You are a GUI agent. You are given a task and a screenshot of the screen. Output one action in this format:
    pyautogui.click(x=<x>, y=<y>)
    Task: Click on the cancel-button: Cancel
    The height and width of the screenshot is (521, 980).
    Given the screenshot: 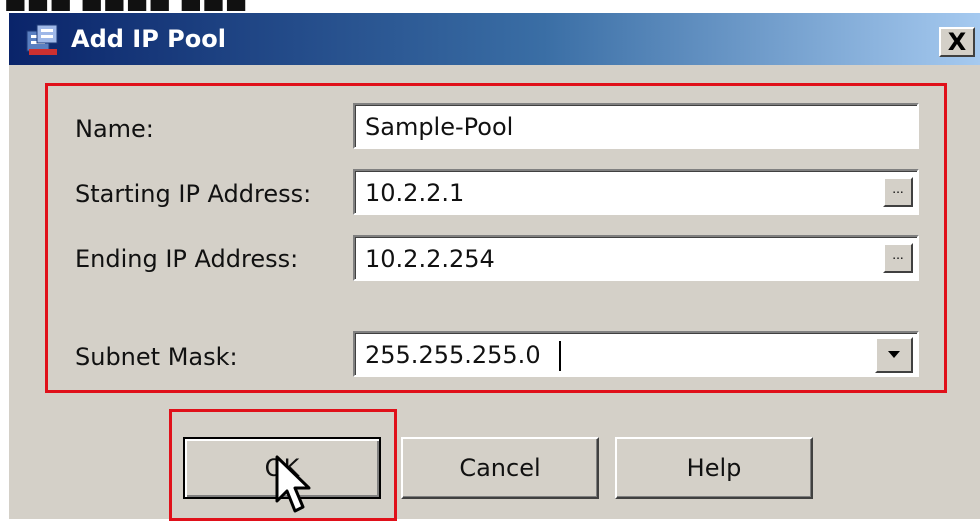 What is the action you would take?
    pyautogui.click(x=500, y=468)
    